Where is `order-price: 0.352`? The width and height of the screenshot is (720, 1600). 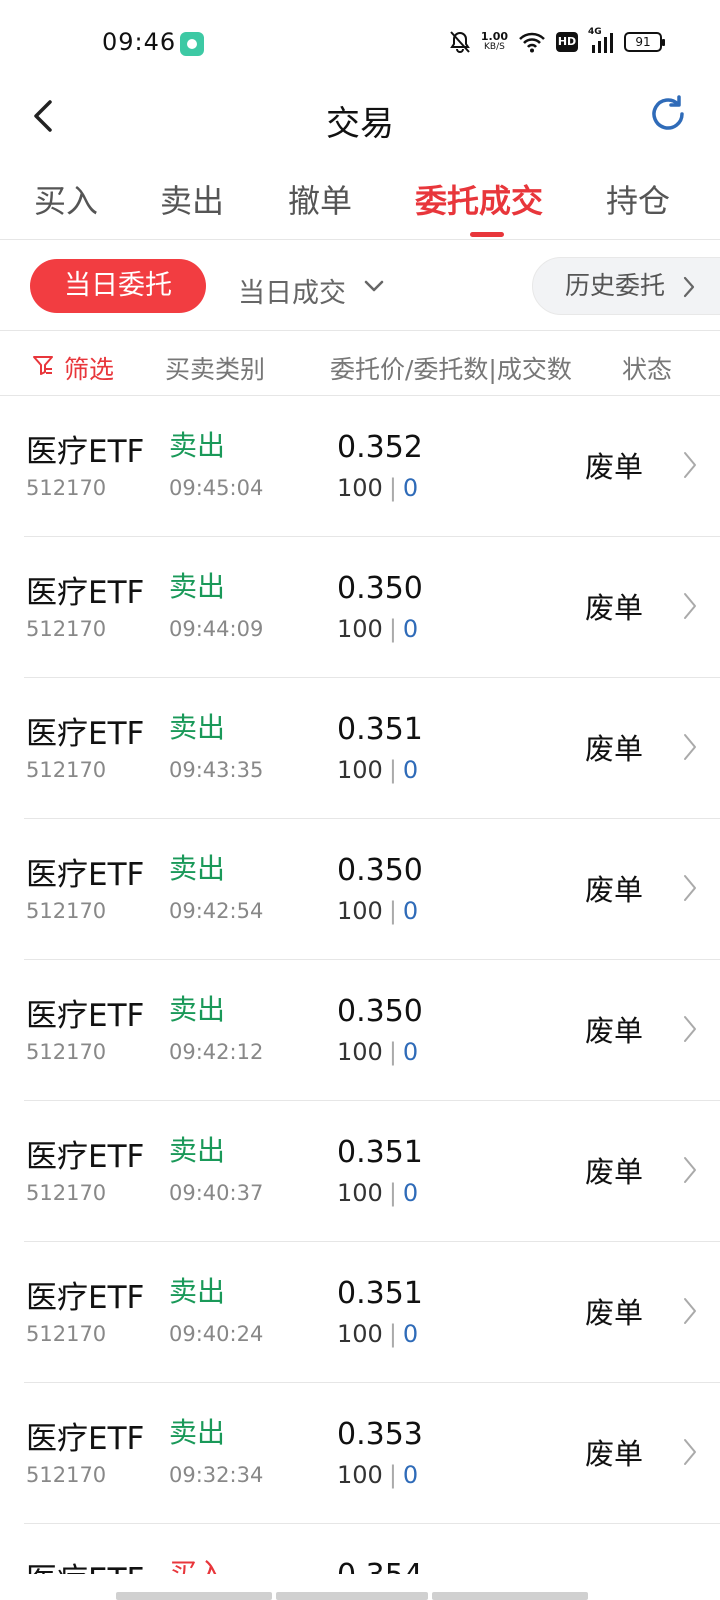 order-price: 0.352 is located at coordinates (380, 447).